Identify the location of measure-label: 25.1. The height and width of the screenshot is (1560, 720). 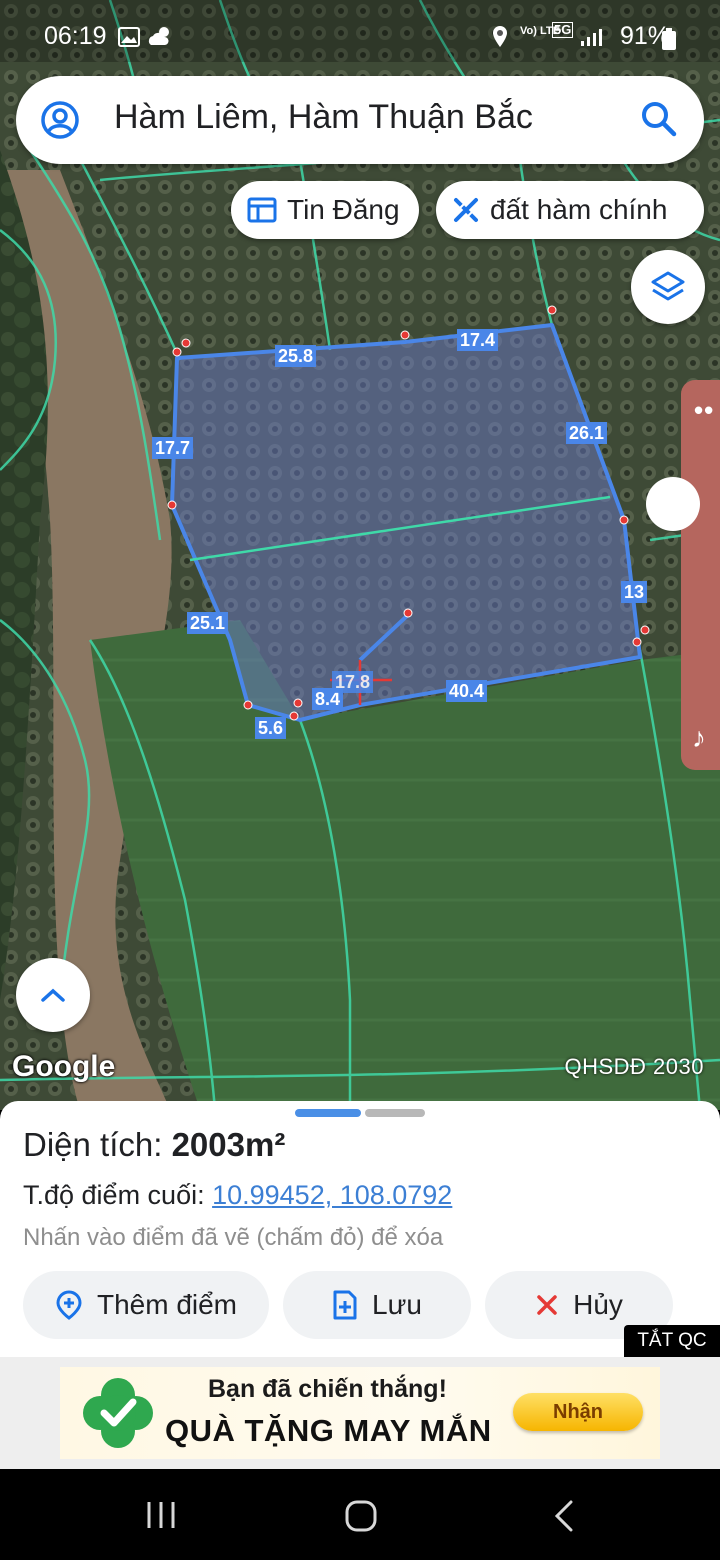
(208, 623).